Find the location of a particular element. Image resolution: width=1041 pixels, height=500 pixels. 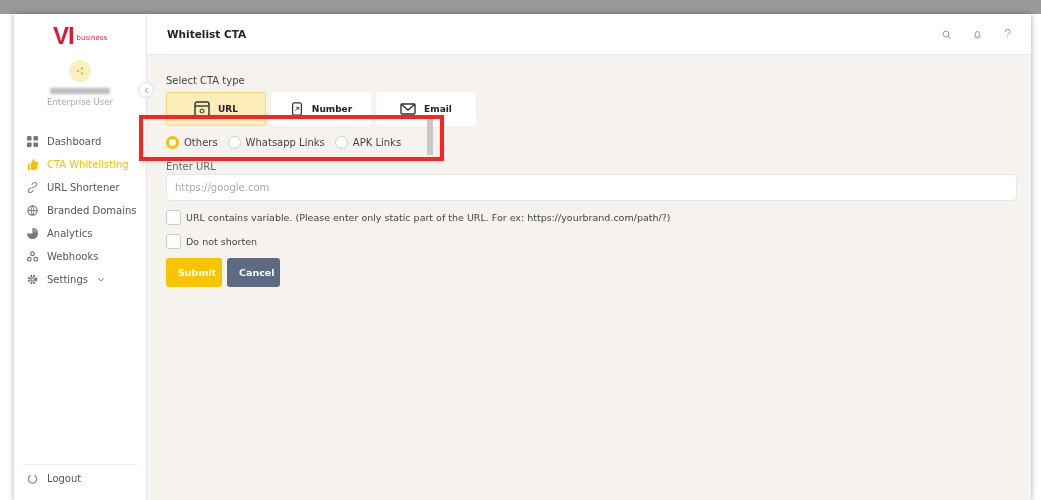

radio-label: Whatsapp Links is located at coordinates (285, 142).